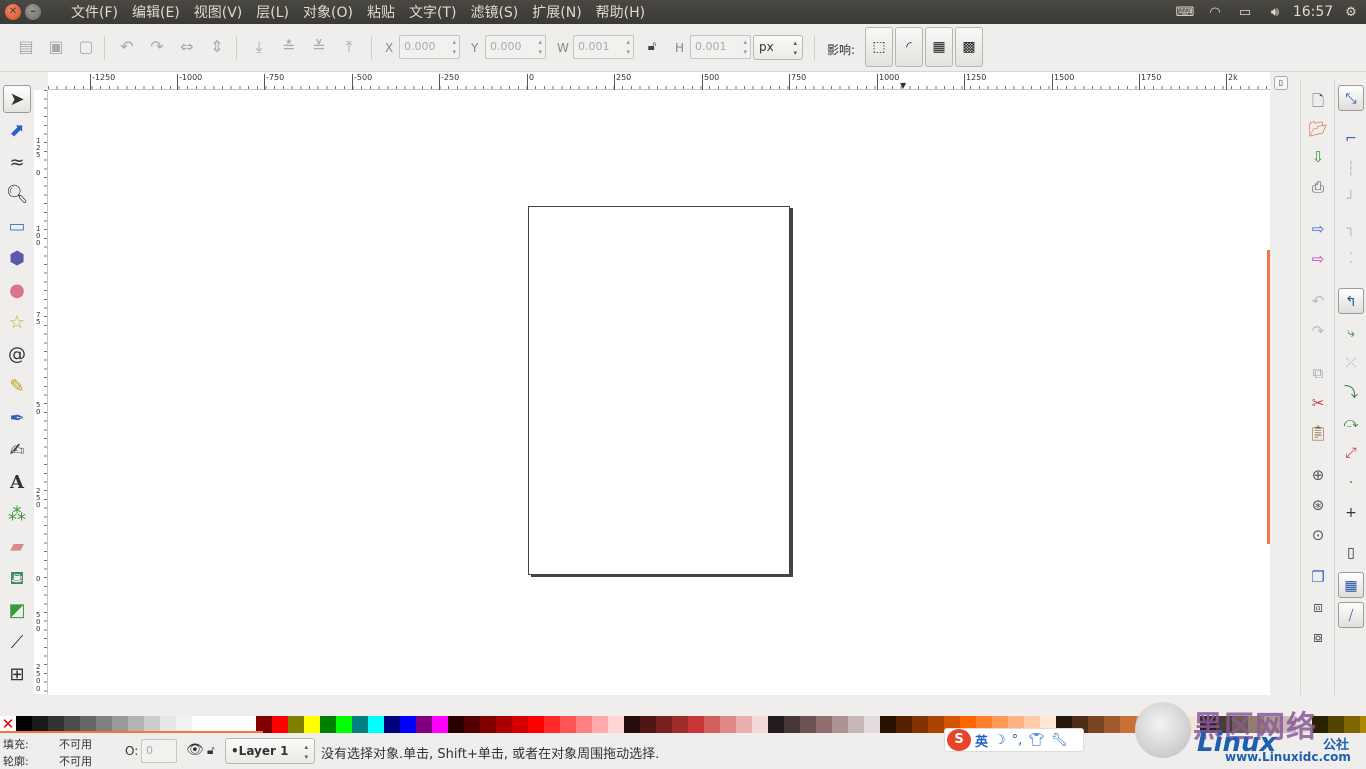 This screenshot has height=769, width=1366. Describe the element at coordinates (1318, 129) in the screenshot. I see `open-folder-icon: 📂︎` at that location.